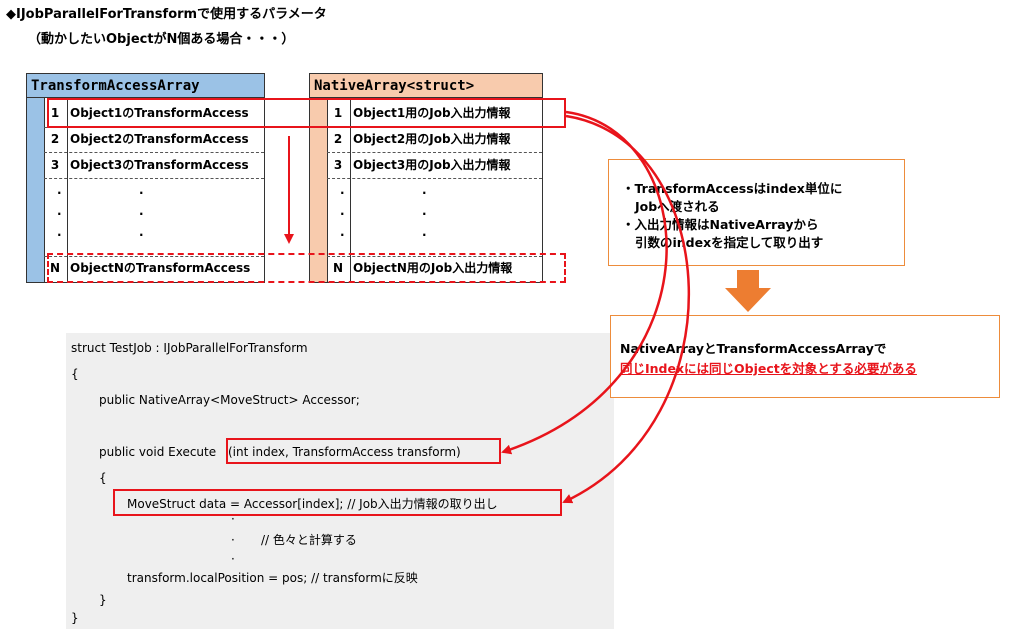 Image resolution: width=1014 pixels, height=634 pixels. I want to click on info-line: NativeArrayとTransformAccessArrayで, so click(753, 348).